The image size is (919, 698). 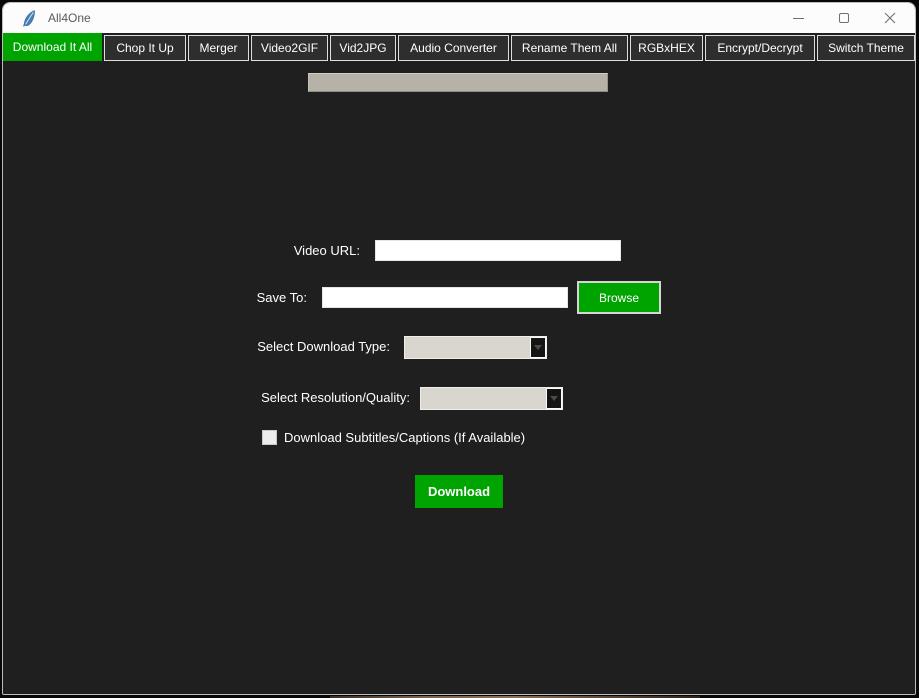 What do you see at coordinates (445, 297) in the screenshot?
I see `save-to-input` at bounding box center [445, 297].